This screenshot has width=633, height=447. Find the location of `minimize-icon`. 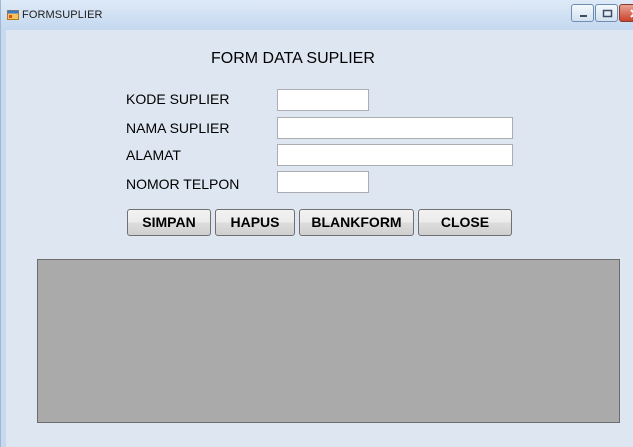

minimize-icon is located at coordinates (583, 16).